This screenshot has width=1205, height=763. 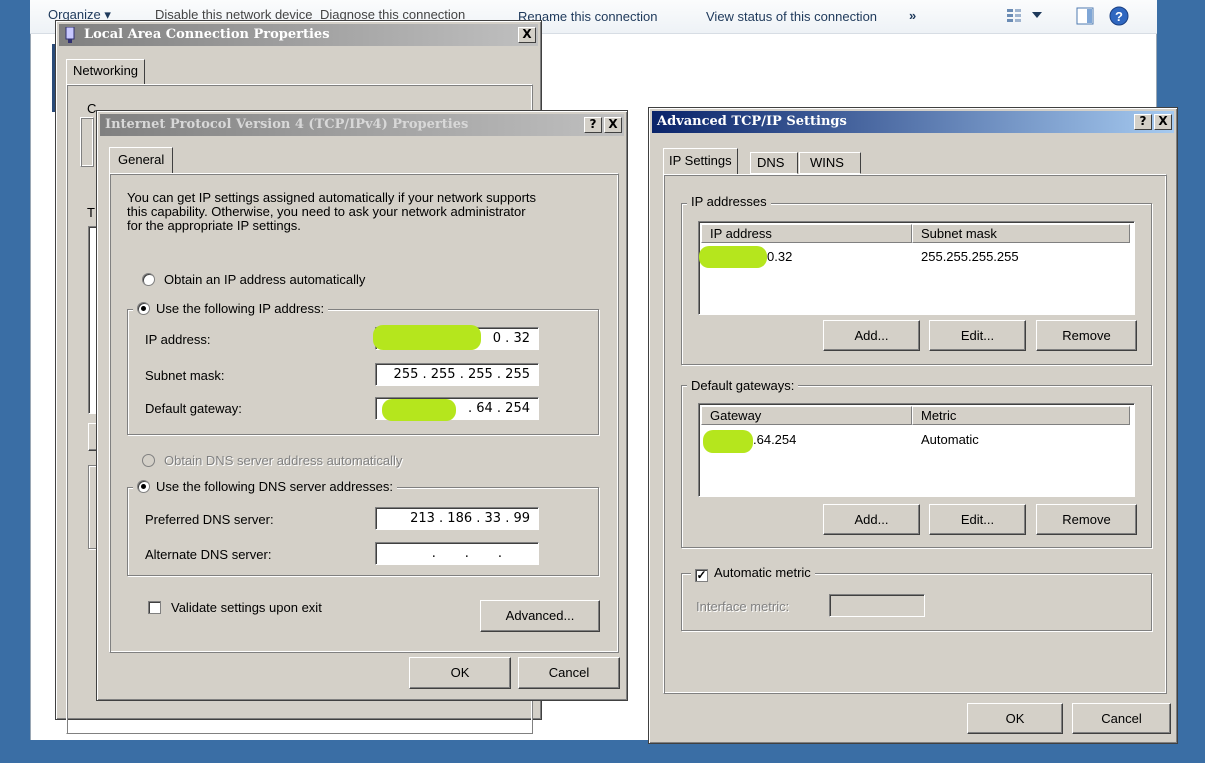 What do you see at coordinates (728, 441) in the screenshot?
I see `gateway-row-redaction` at bounding box center [728, 441].